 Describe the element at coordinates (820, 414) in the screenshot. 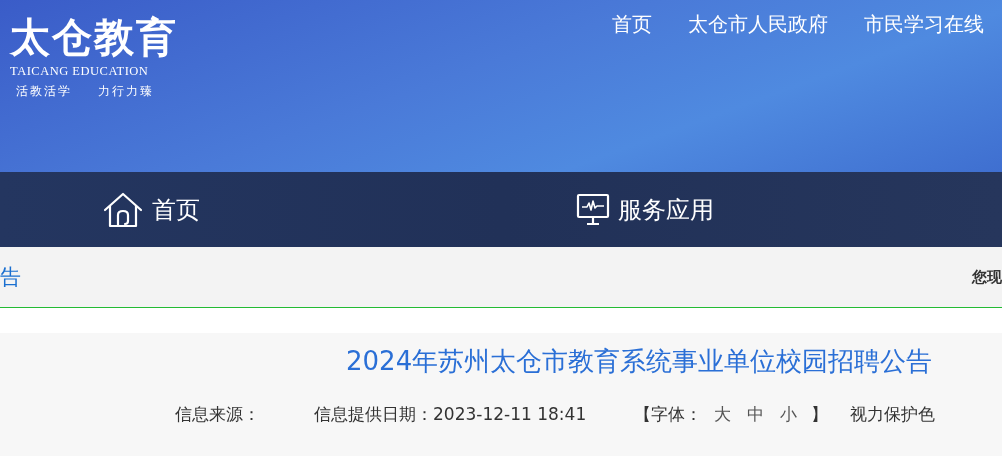

I see `font-size-bracket: 】` at that location.